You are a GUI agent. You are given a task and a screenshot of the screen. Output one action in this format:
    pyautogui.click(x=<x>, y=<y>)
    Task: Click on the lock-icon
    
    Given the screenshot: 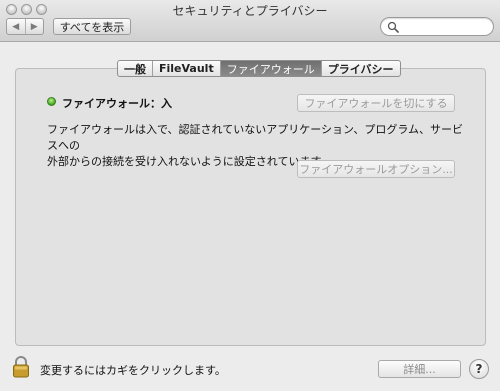 What is the action you would take?
    pyautogui.click(x=21, y=367)
    